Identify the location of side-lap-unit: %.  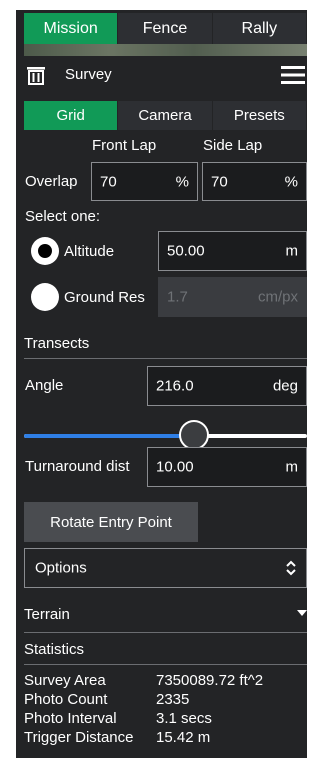
(291, 181).